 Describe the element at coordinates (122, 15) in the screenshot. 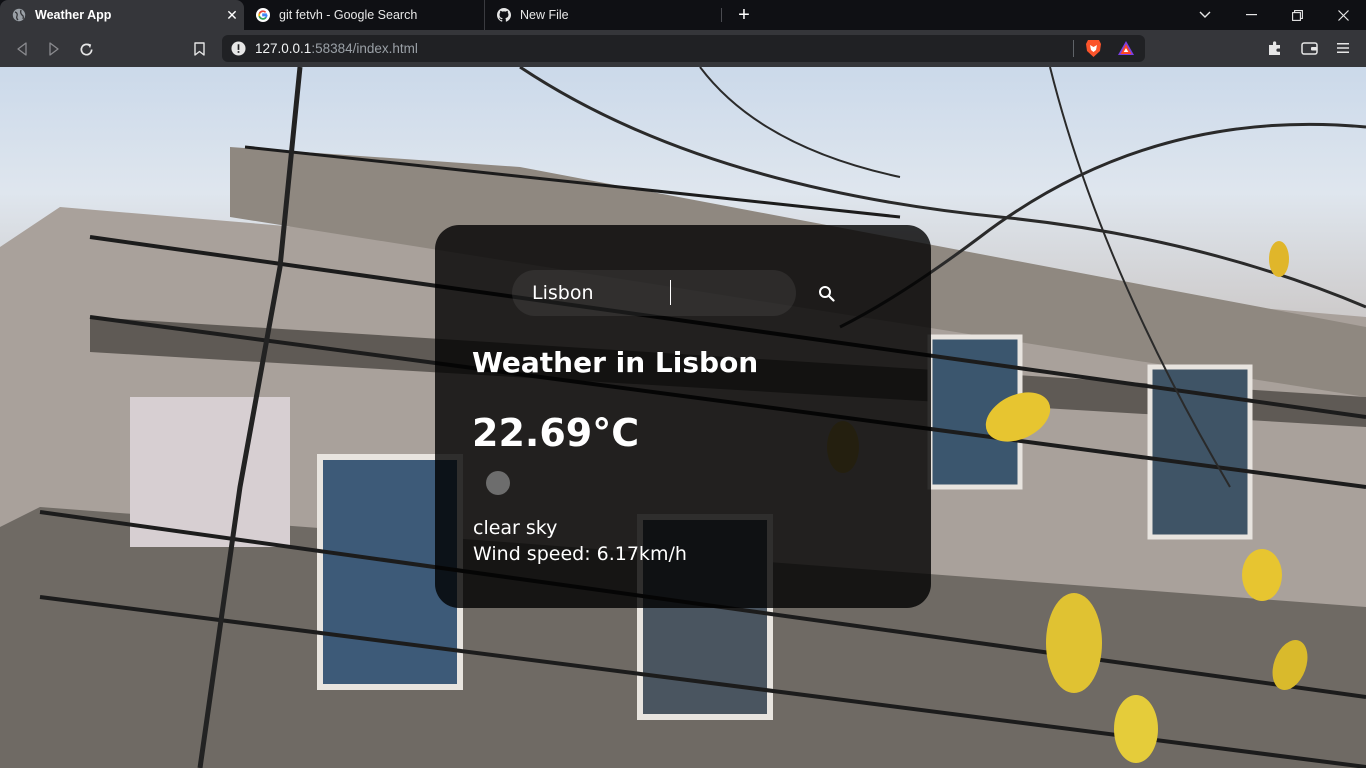

I see `tab-weather-app: Weather App ✕` at that location.